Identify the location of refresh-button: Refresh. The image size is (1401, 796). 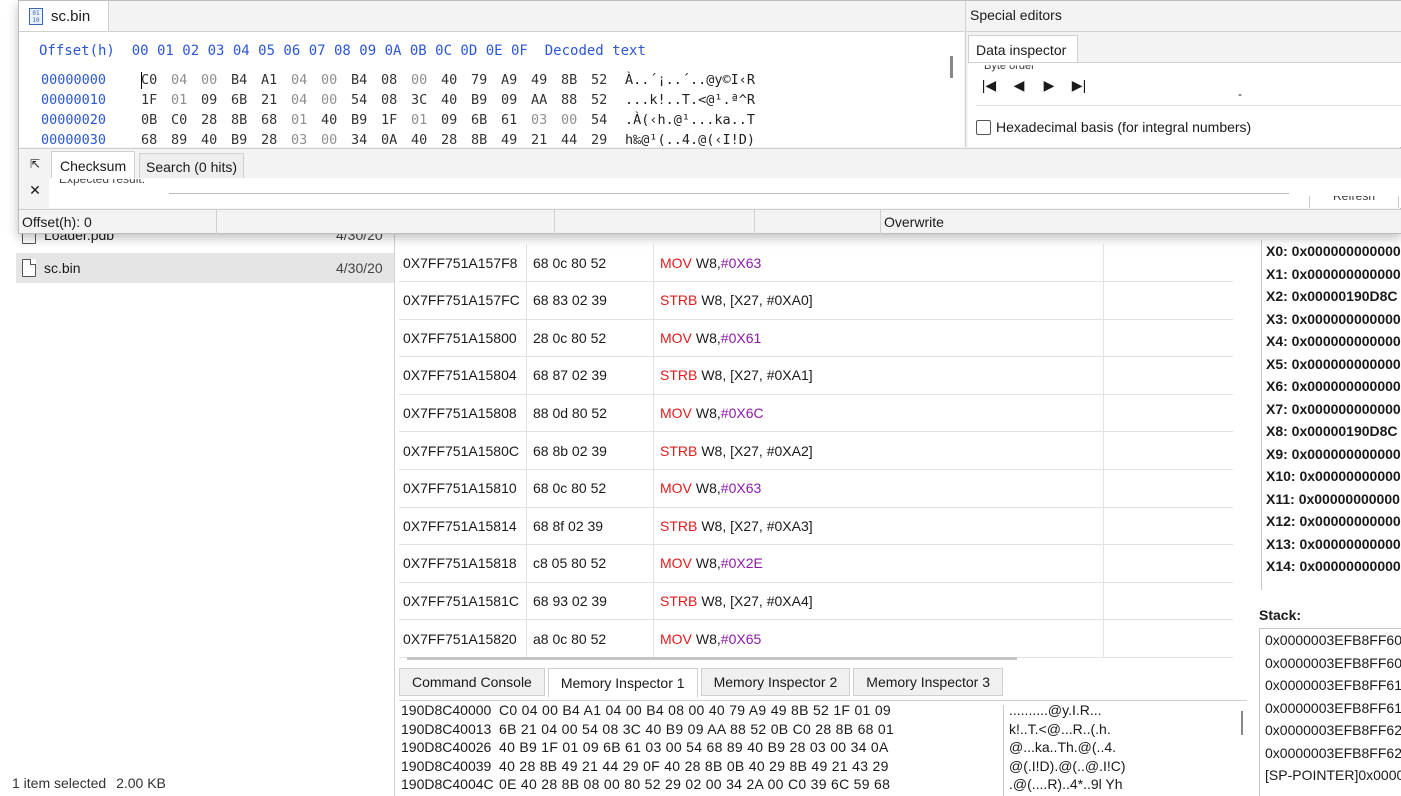
(1354, 202).